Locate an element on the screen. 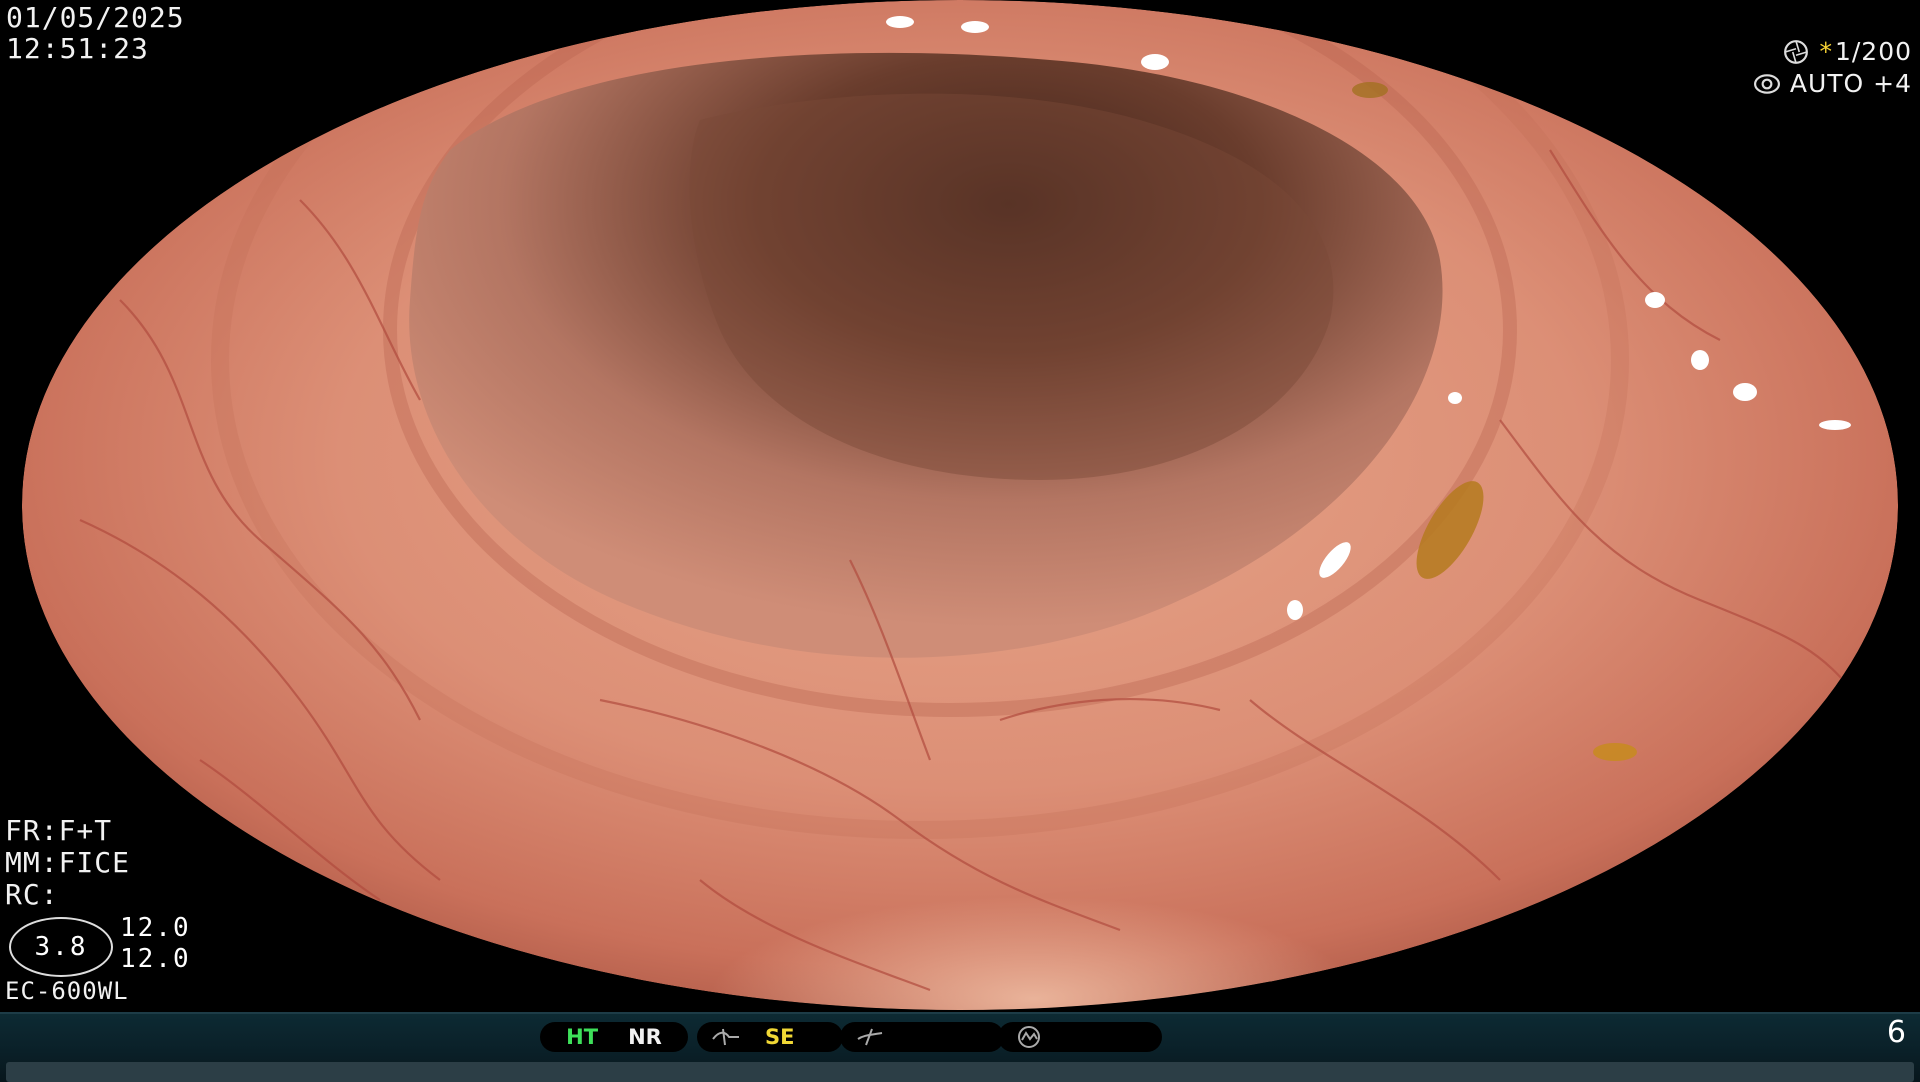  fr-label: FR:F+T is located at coordinates (59, 830).